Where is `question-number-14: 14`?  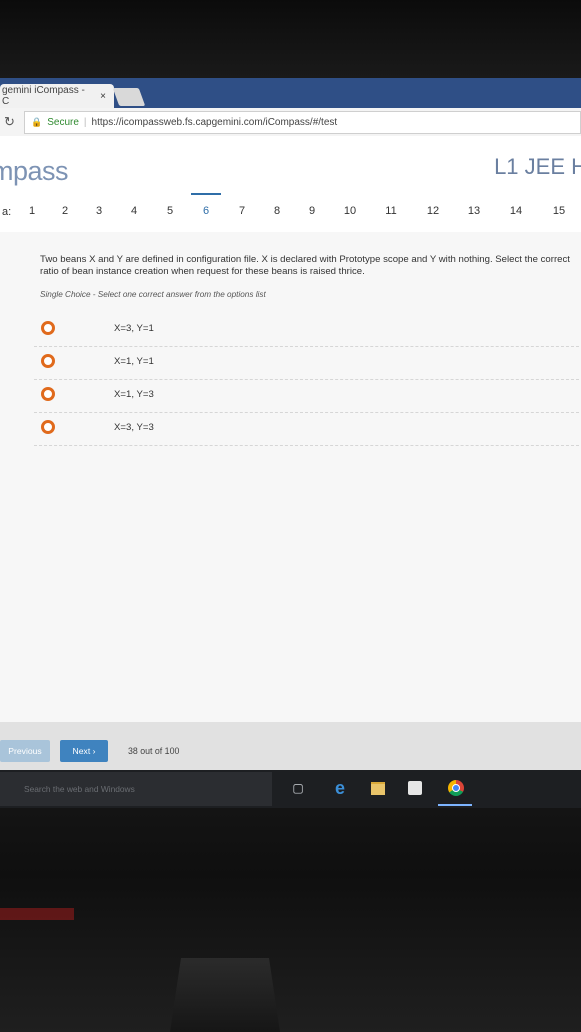 question-number-14: 14 is located at coordinates (516, 211).